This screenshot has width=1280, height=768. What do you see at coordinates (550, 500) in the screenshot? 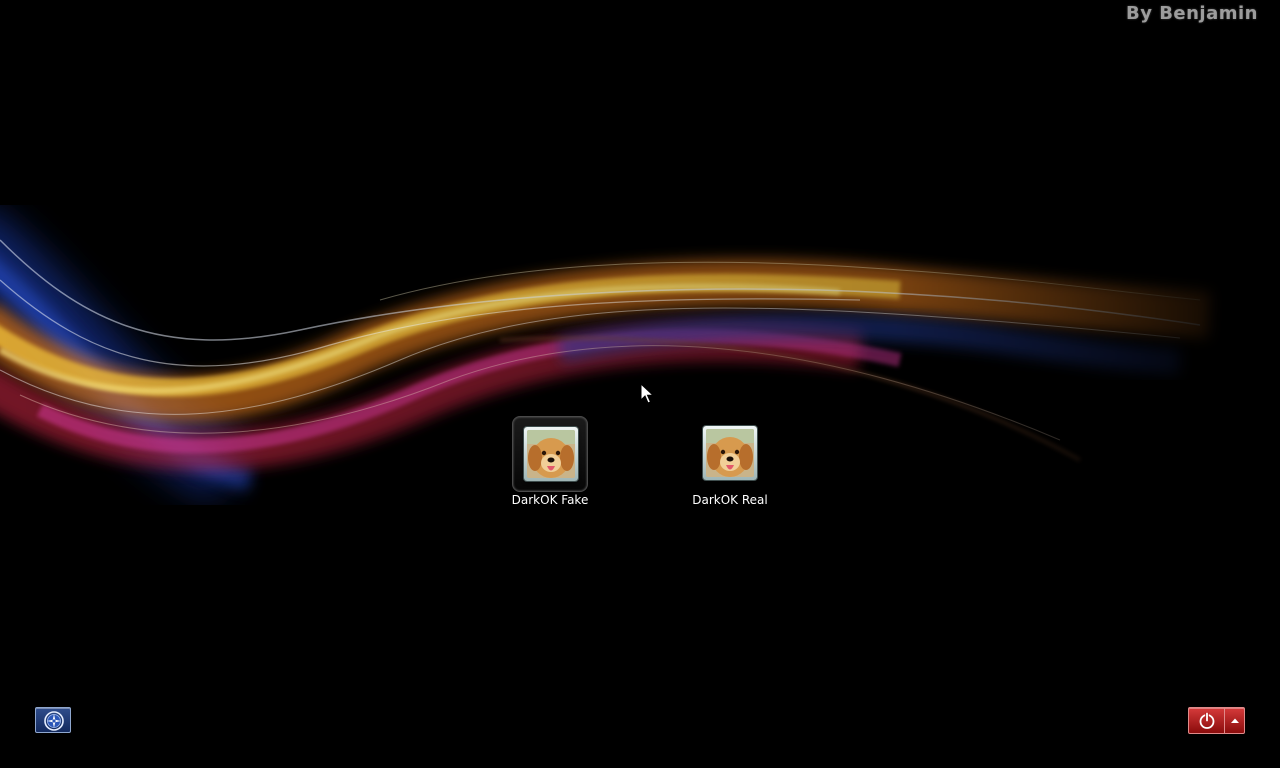
I see `user-name-label: DarkOK Fake` at bounding box center [550, 500].